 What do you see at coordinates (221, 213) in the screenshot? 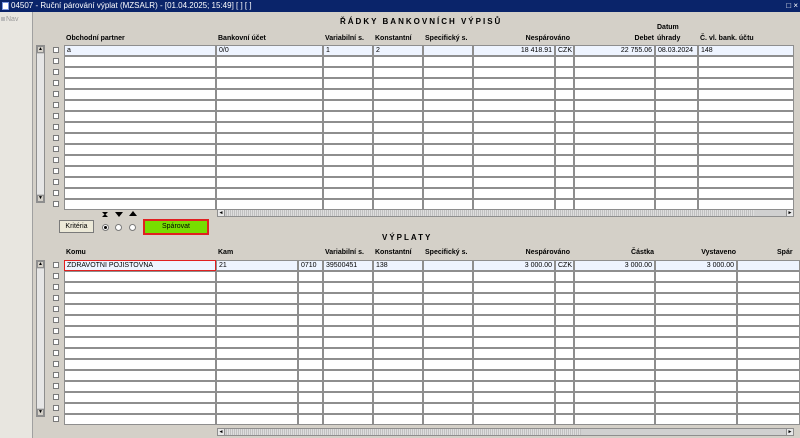
I see `scroll-left-icon: ◄` at bounding box center [221, 213].